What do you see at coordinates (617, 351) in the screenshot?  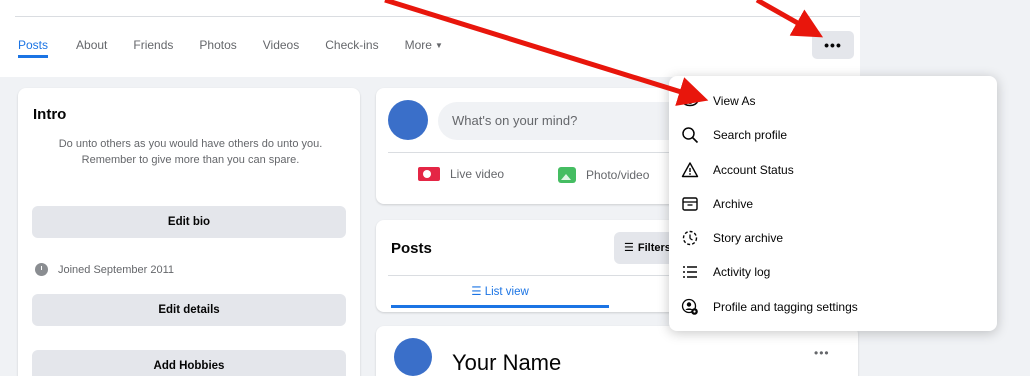 I see `post-card: Your Name •••` at bounding box center [617, 351].